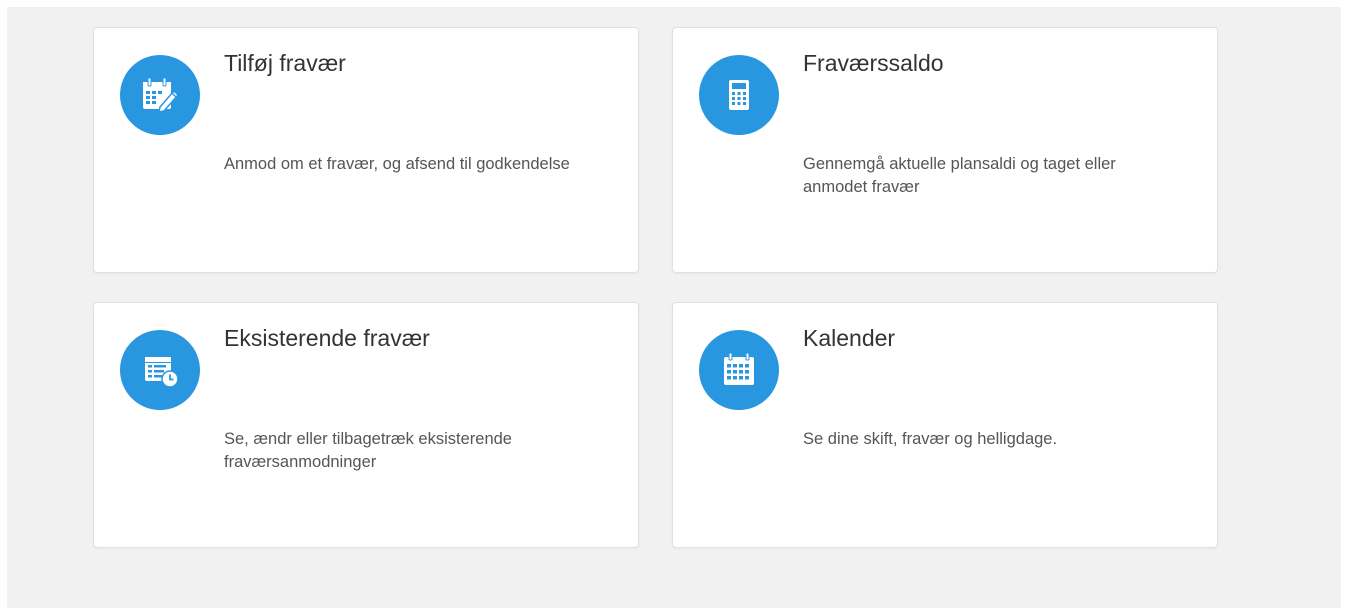 Image resolution: width=1346 pixels, height=608 pixels. What do you see at coordinates (327, 338) in the screenshot?
I see `card-title: Eksisterende fravær` at bounding box center [327, 338].